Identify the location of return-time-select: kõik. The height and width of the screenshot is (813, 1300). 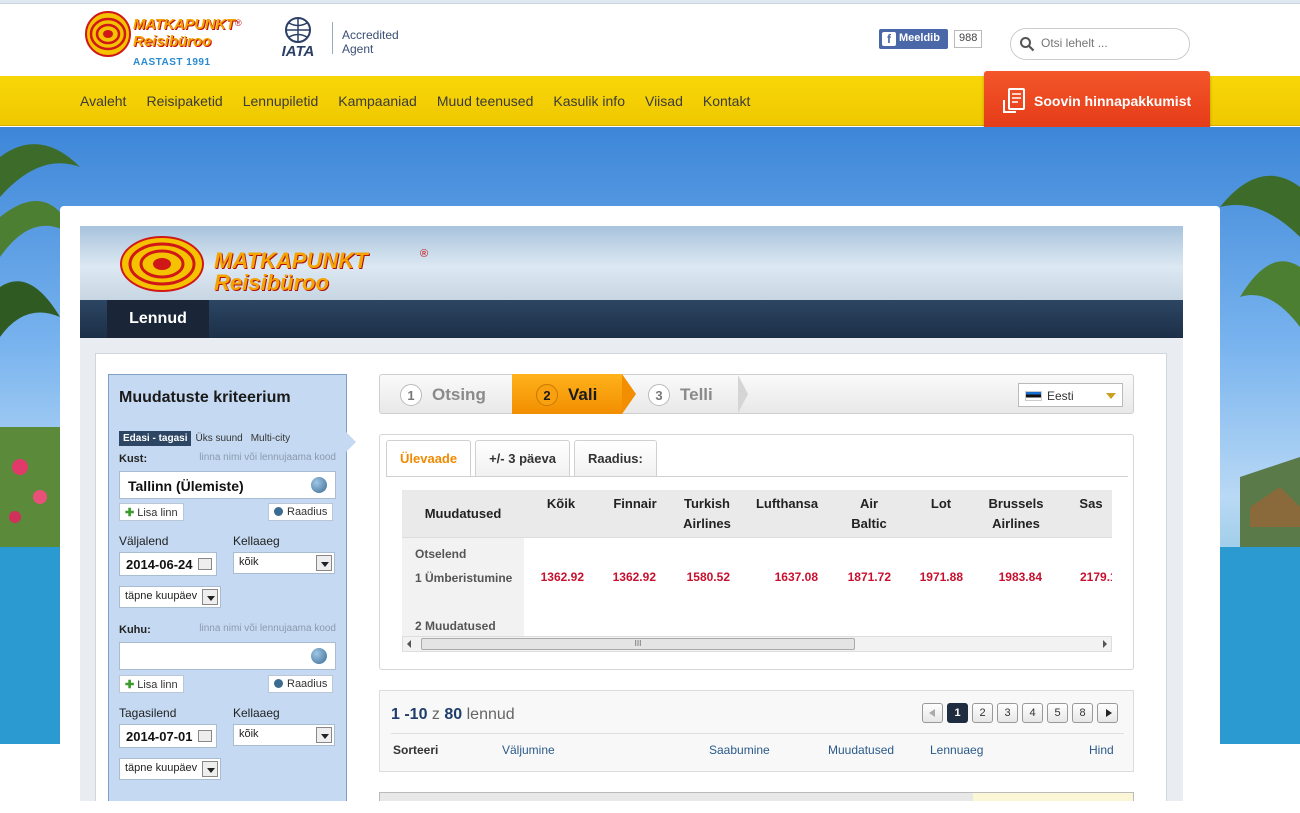
(284, 735).